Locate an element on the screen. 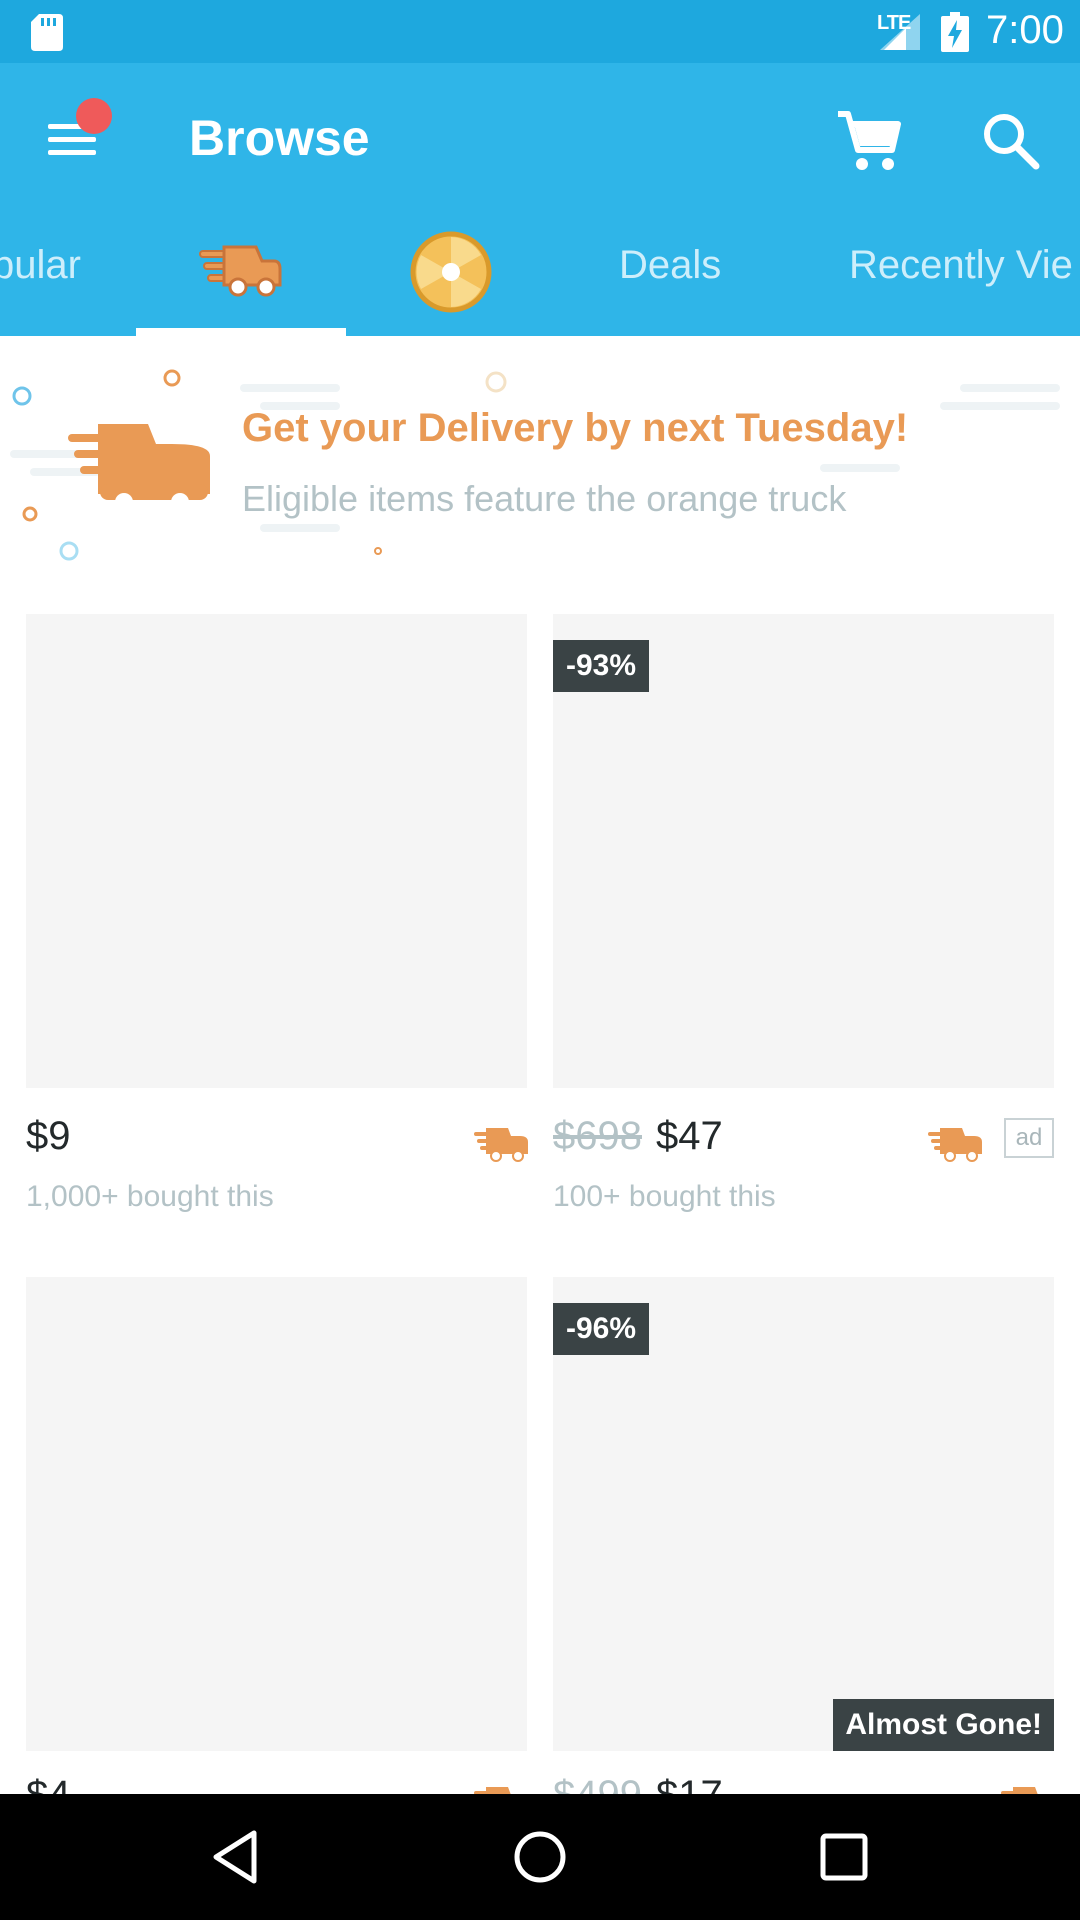 The image size is (1080, 1920). almost-gone-badge: Almost Gone! is located at coordinates (943, 1725).